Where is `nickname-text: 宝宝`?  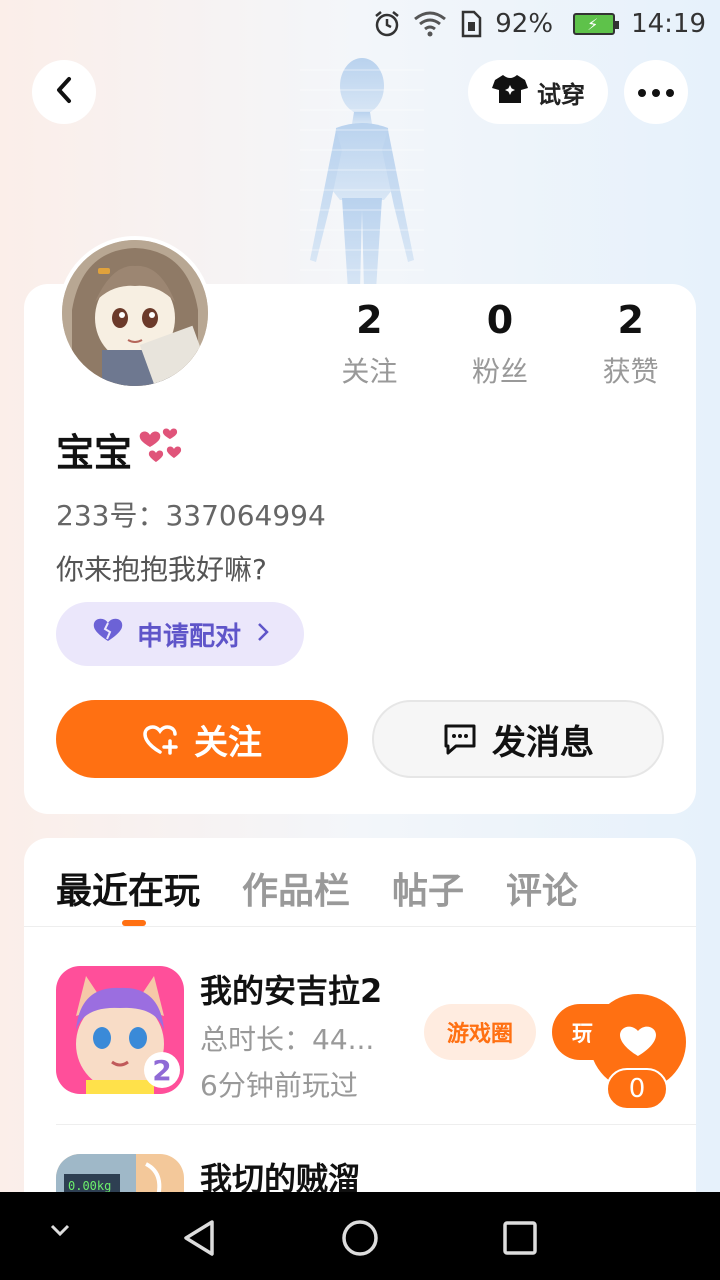 nickname-text: 宝宝 is located at coordinates (94, 453).